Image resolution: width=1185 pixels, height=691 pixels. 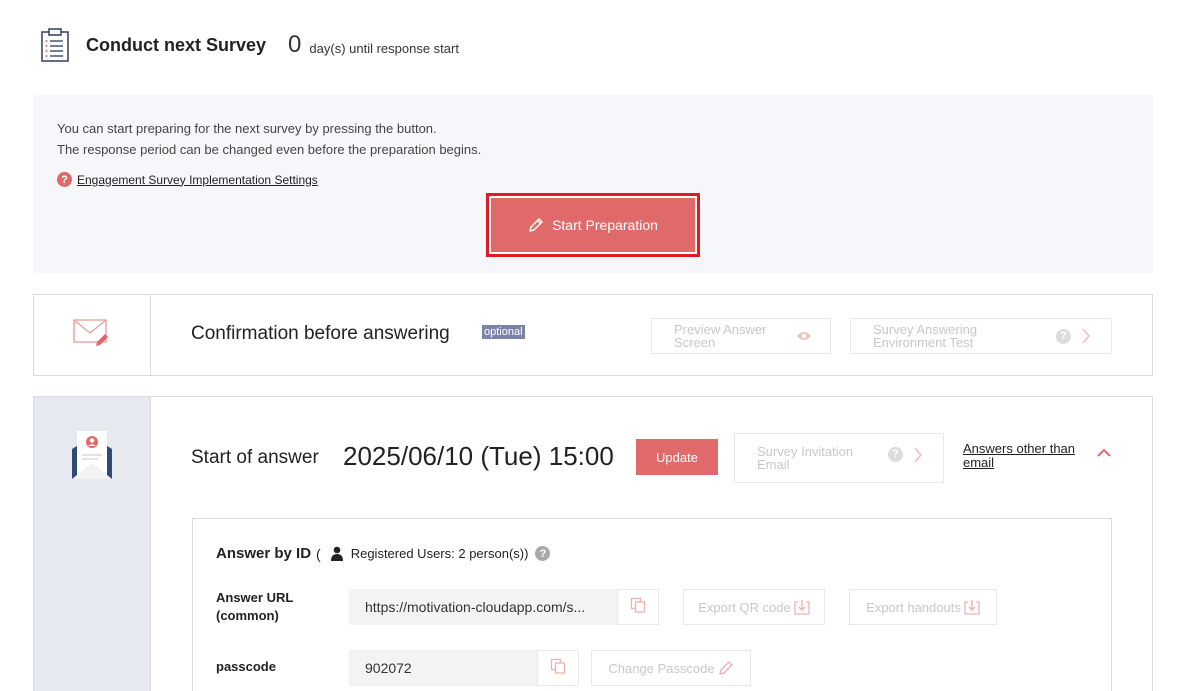 I want to click on confirmation-title: Confirmation before answering, so click(x=320, y=333).